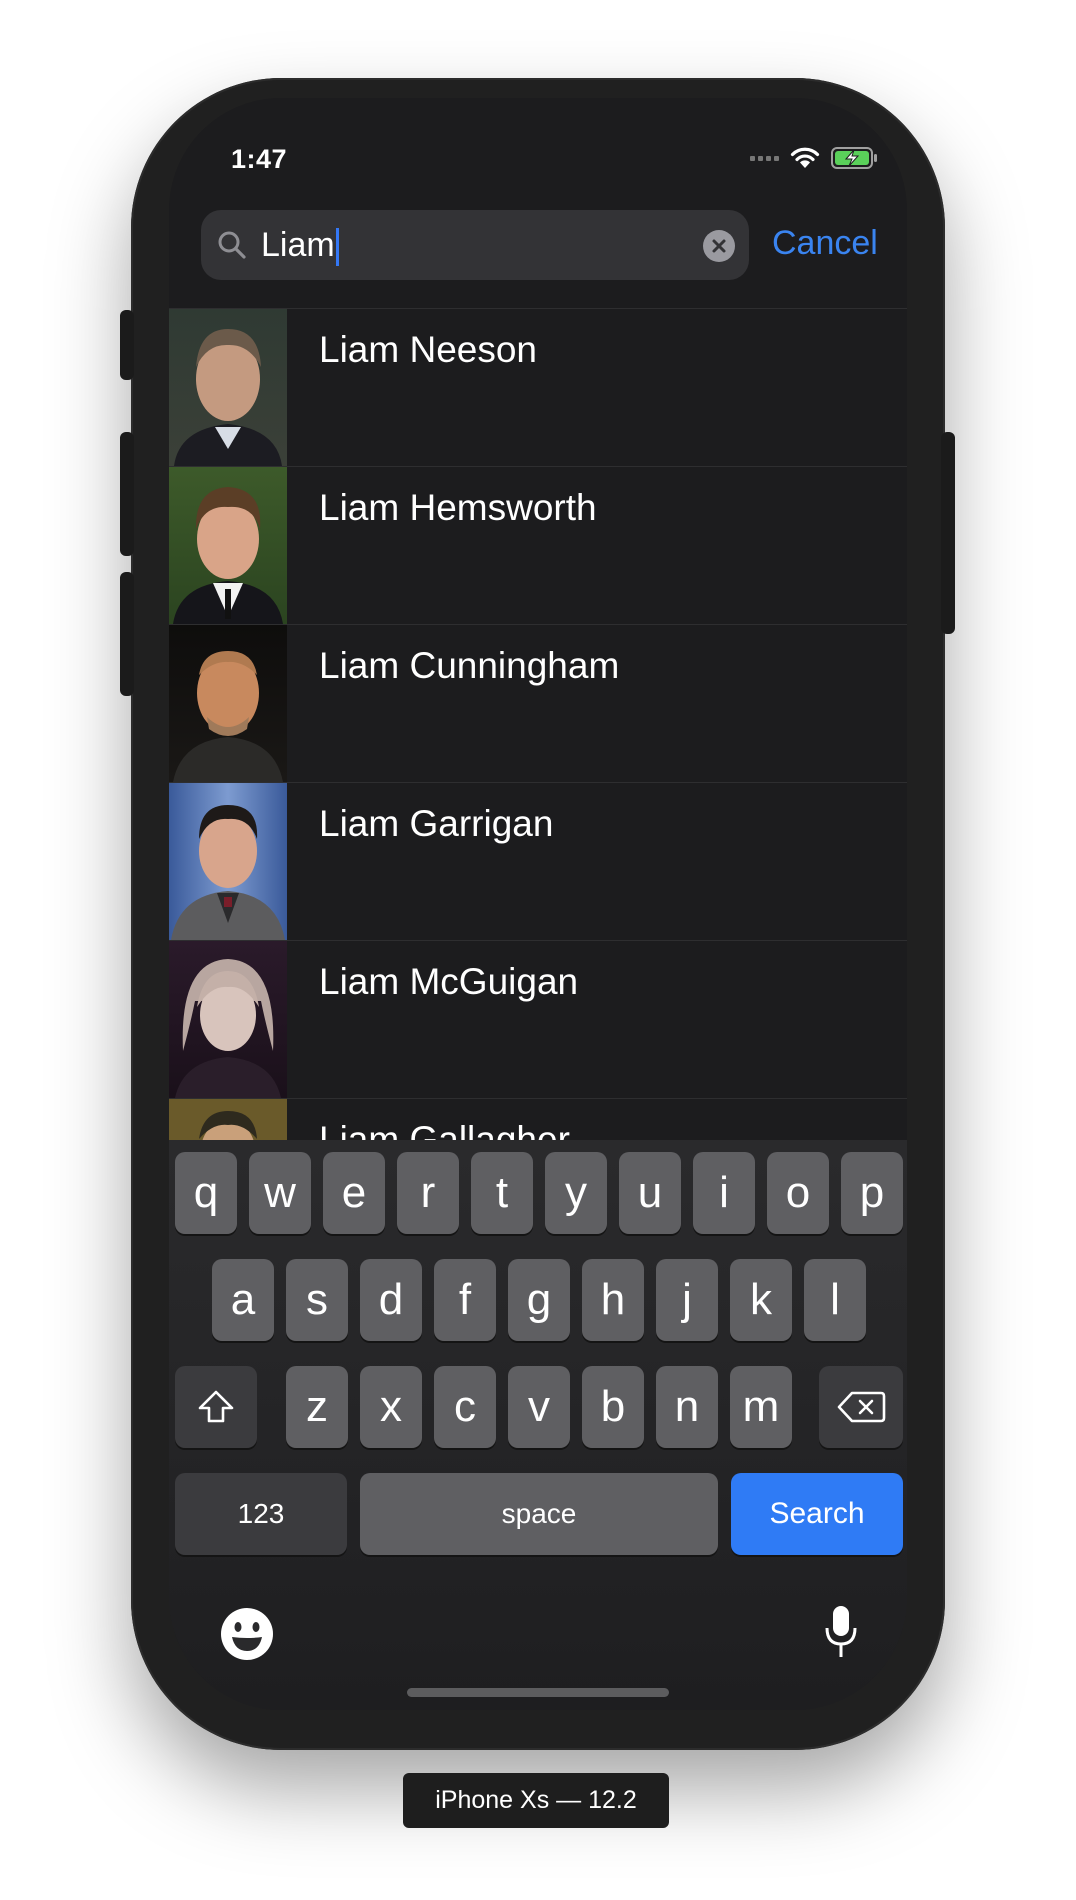 This screenshot has height=1900, width=1076. I want to click on space-key: space, so click(539, 1514).